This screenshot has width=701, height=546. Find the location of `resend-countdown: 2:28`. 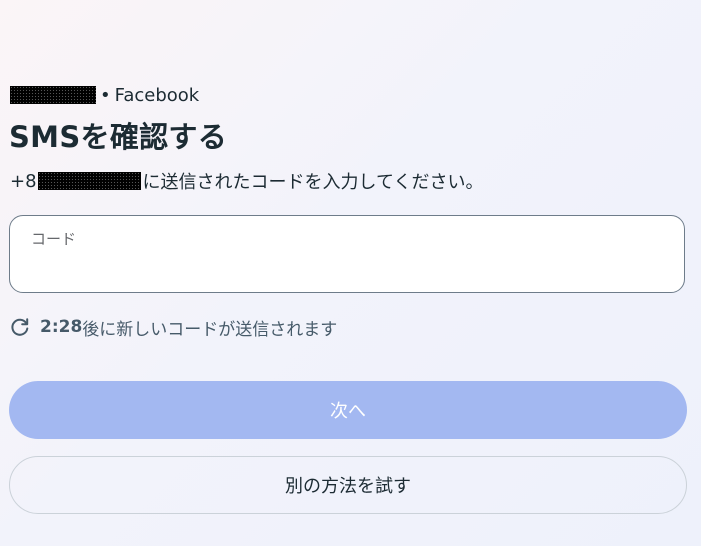

resend-countdown: 2:28 is located at coordinates (61, 327).